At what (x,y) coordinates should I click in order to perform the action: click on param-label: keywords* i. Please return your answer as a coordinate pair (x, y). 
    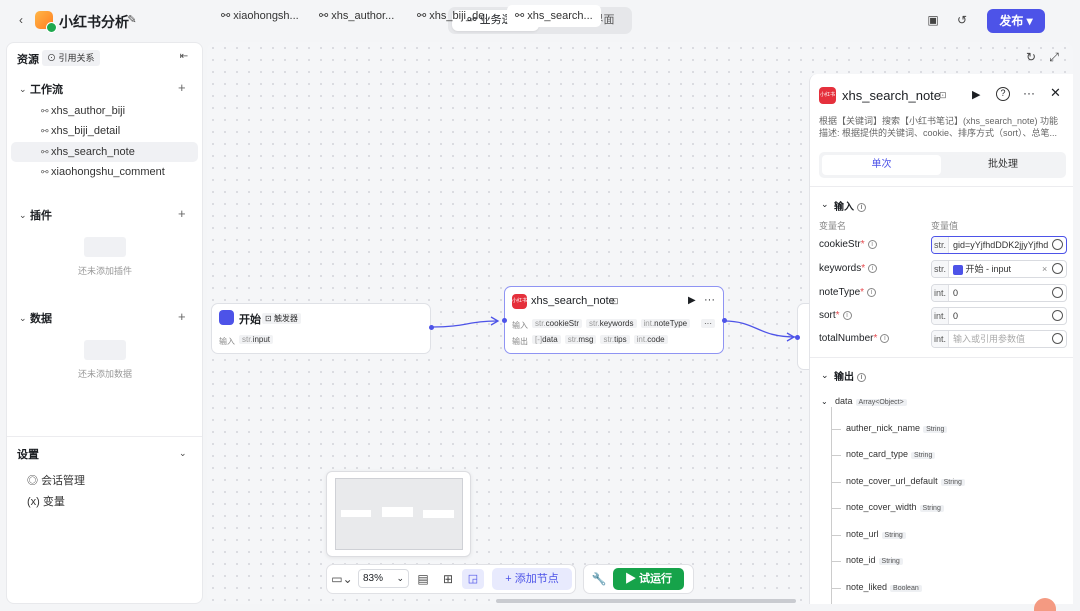
    Looking at the image, I should click on (848, 268).